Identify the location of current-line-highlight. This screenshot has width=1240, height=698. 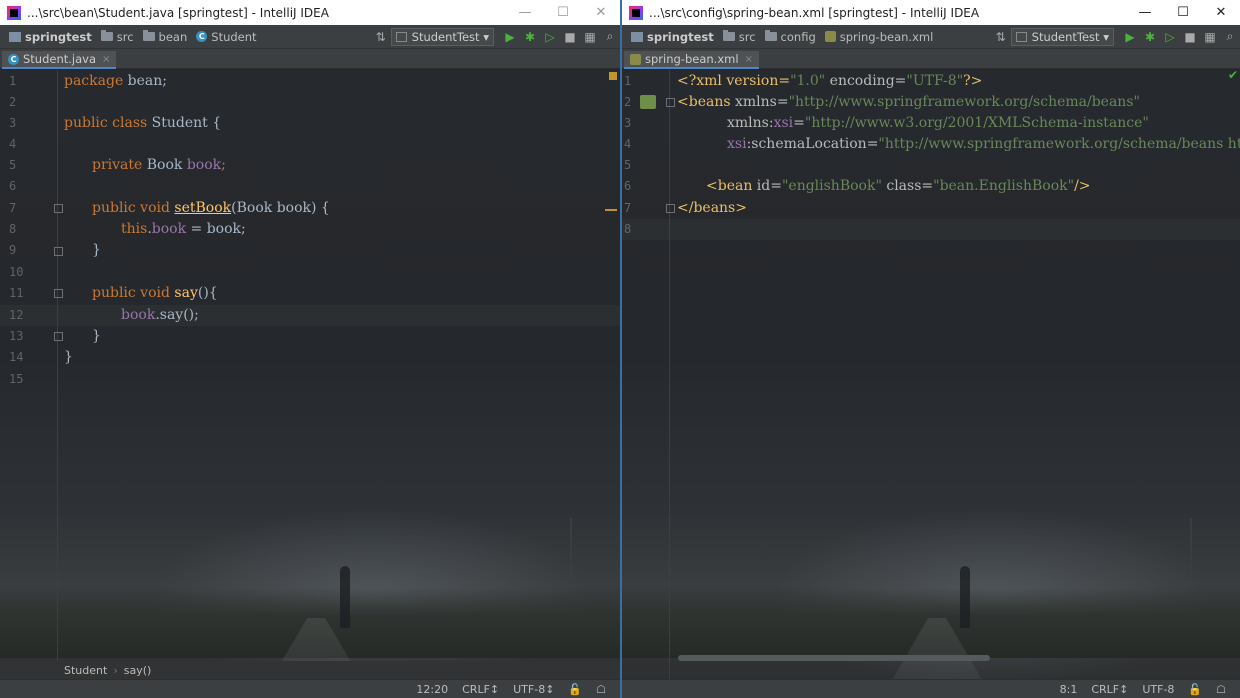
(310, 315).